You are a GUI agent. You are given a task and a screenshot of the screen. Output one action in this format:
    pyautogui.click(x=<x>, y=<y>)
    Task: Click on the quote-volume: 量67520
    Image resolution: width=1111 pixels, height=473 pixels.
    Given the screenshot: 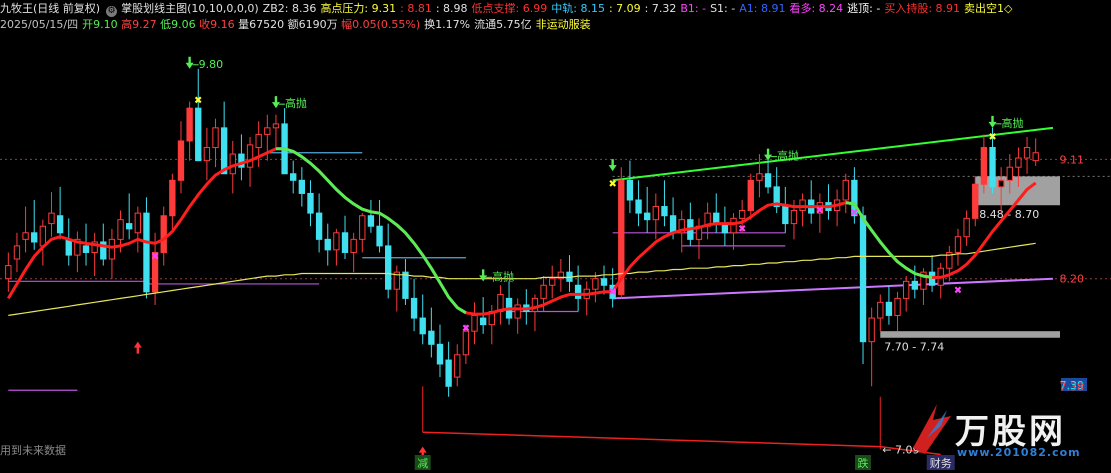 What is the action you would take?
    pyautogui.click(x=261, y=24)
    